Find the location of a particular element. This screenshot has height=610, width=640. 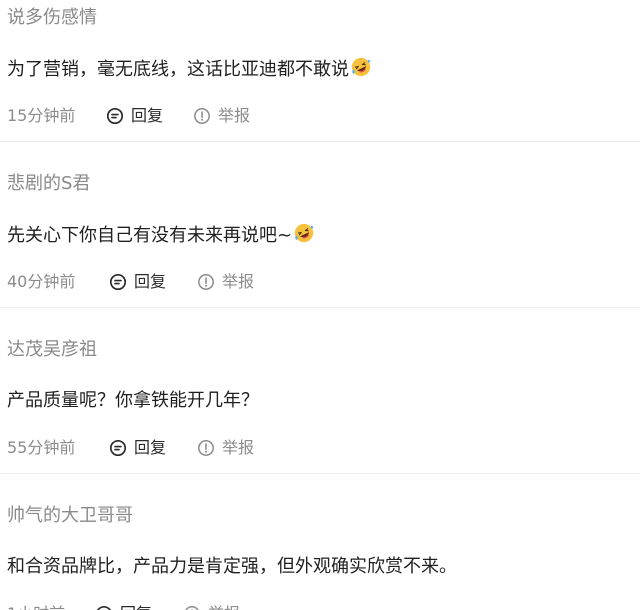

comment-username: 悲剧的S君 is located at coordinates (48, 184).